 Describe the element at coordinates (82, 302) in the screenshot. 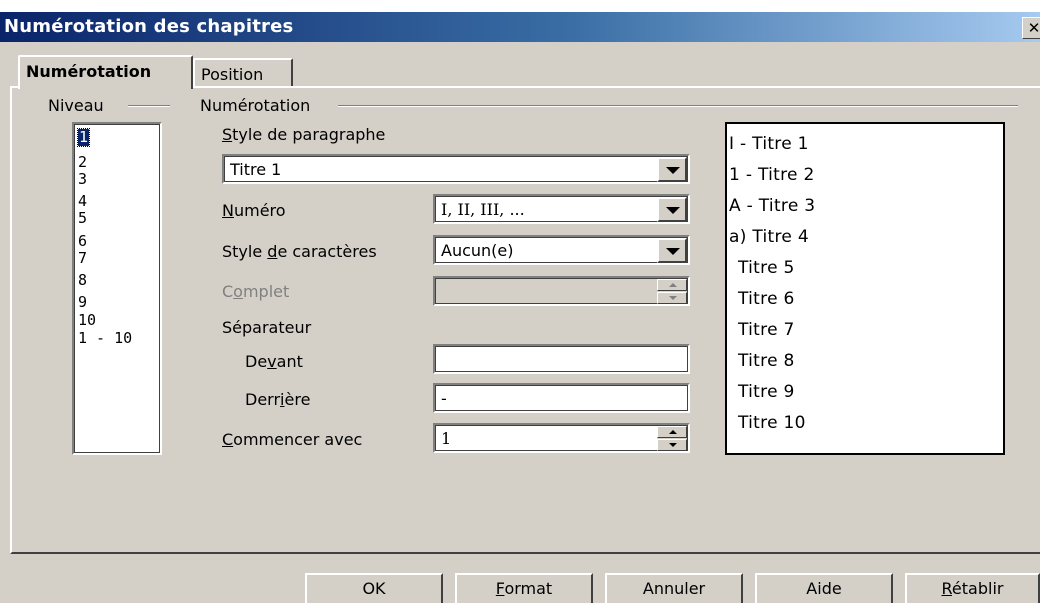

I see `list-item: 9` at that location.